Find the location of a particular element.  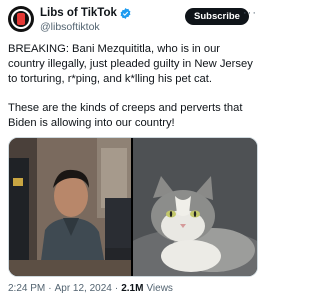

more-options-icon: ··· is located at coordinates (250, 13).